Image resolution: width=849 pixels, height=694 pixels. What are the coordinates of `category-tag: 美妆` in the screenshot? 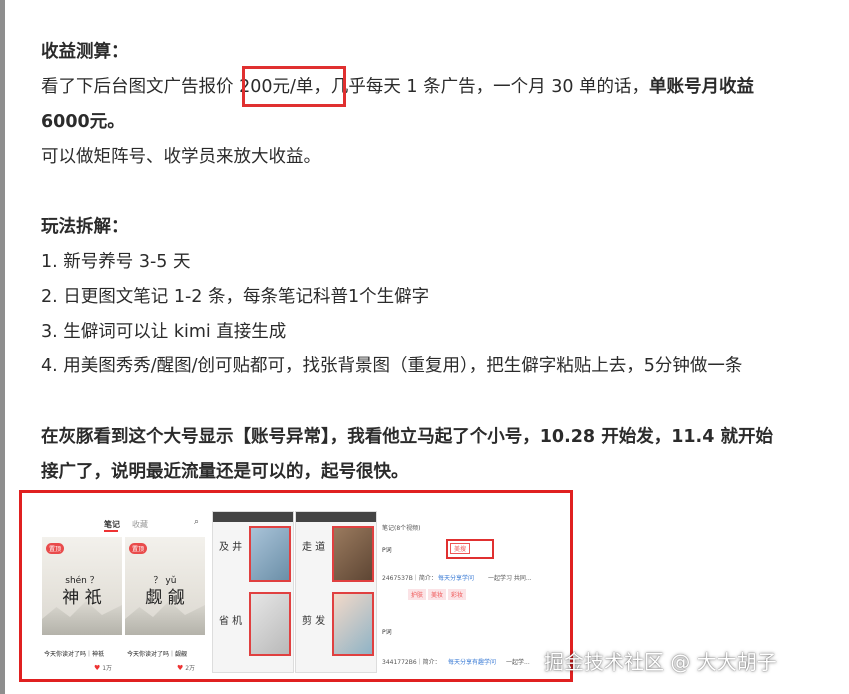 It's located at (437, 594).